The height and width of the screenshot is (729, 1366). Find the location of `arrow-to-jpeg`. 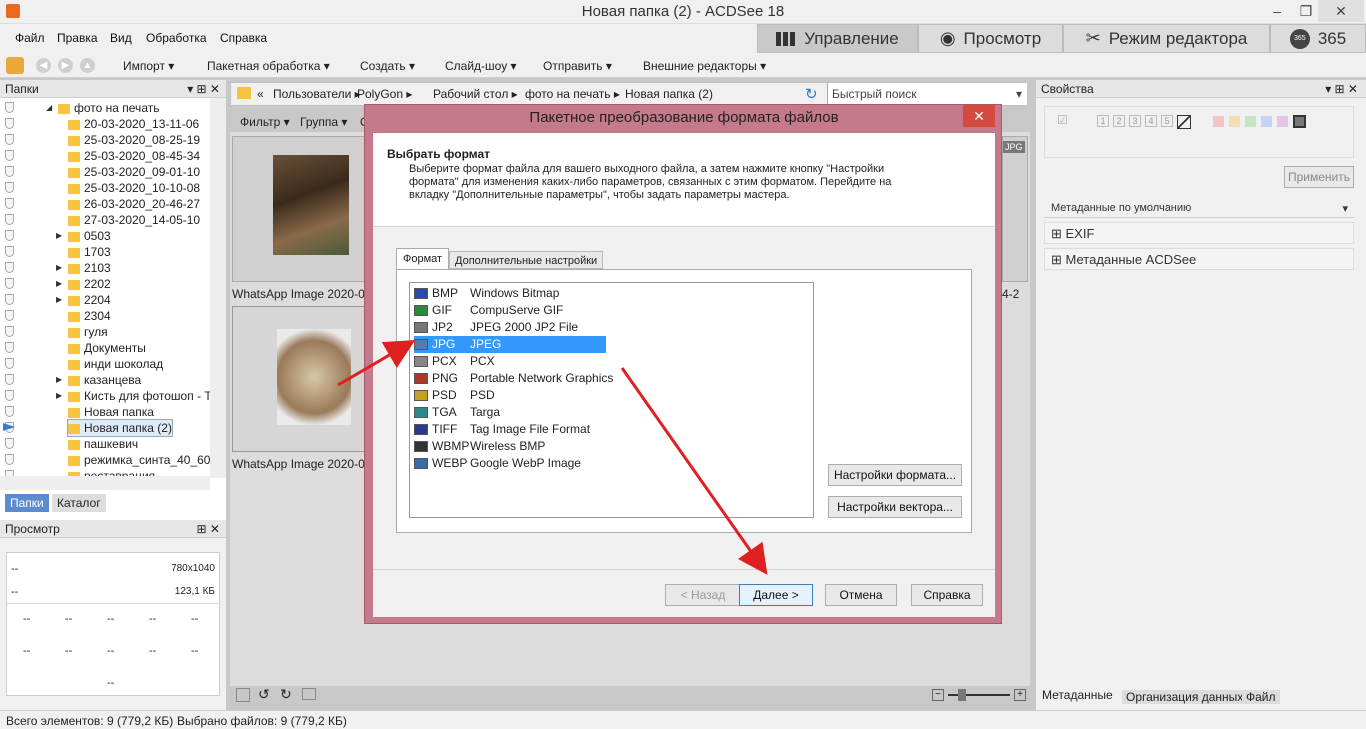

arrow-to-jpeg is located at coordinates (376, 363).